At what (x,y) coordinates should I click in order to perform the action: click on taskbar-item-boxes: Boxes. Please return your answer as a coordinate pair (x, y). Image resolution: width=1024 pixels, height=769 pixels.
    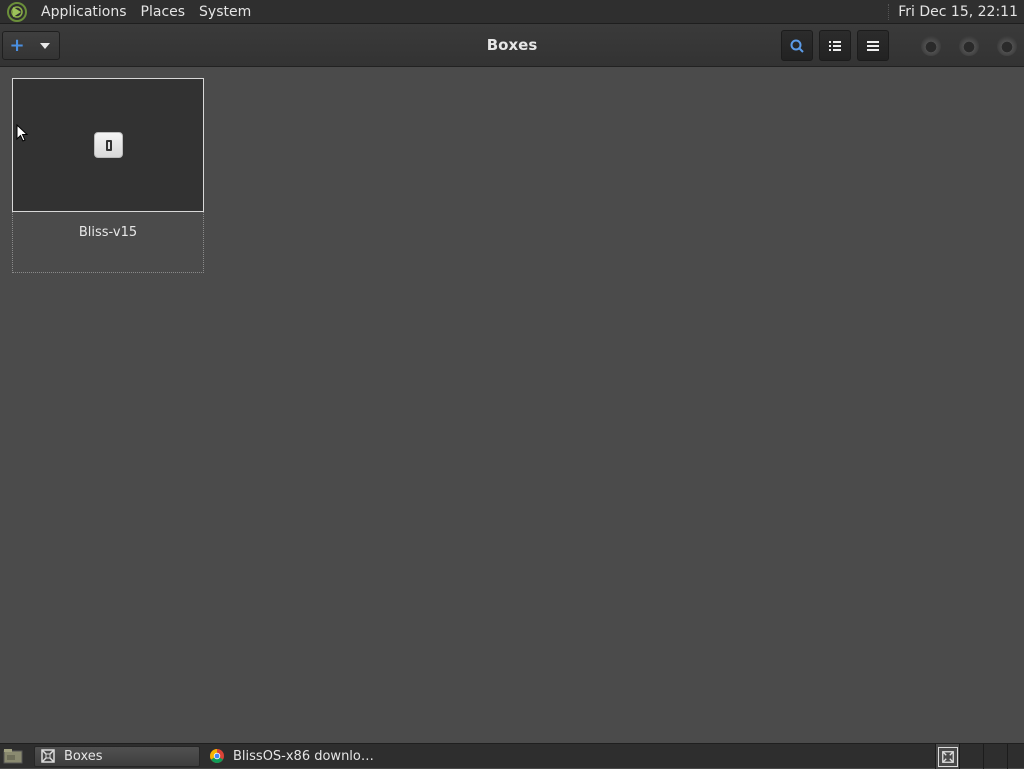
    Looking at the image, I should click on (117, 756).